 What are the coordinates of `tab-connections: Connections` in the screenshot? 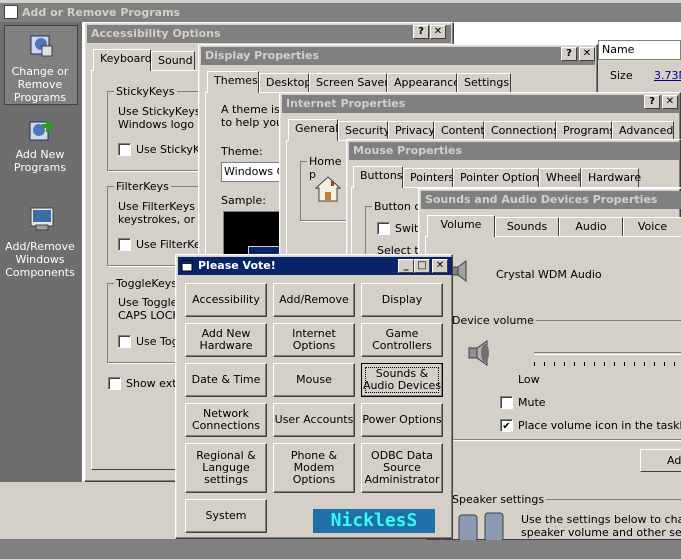 It's located at (521, 131).